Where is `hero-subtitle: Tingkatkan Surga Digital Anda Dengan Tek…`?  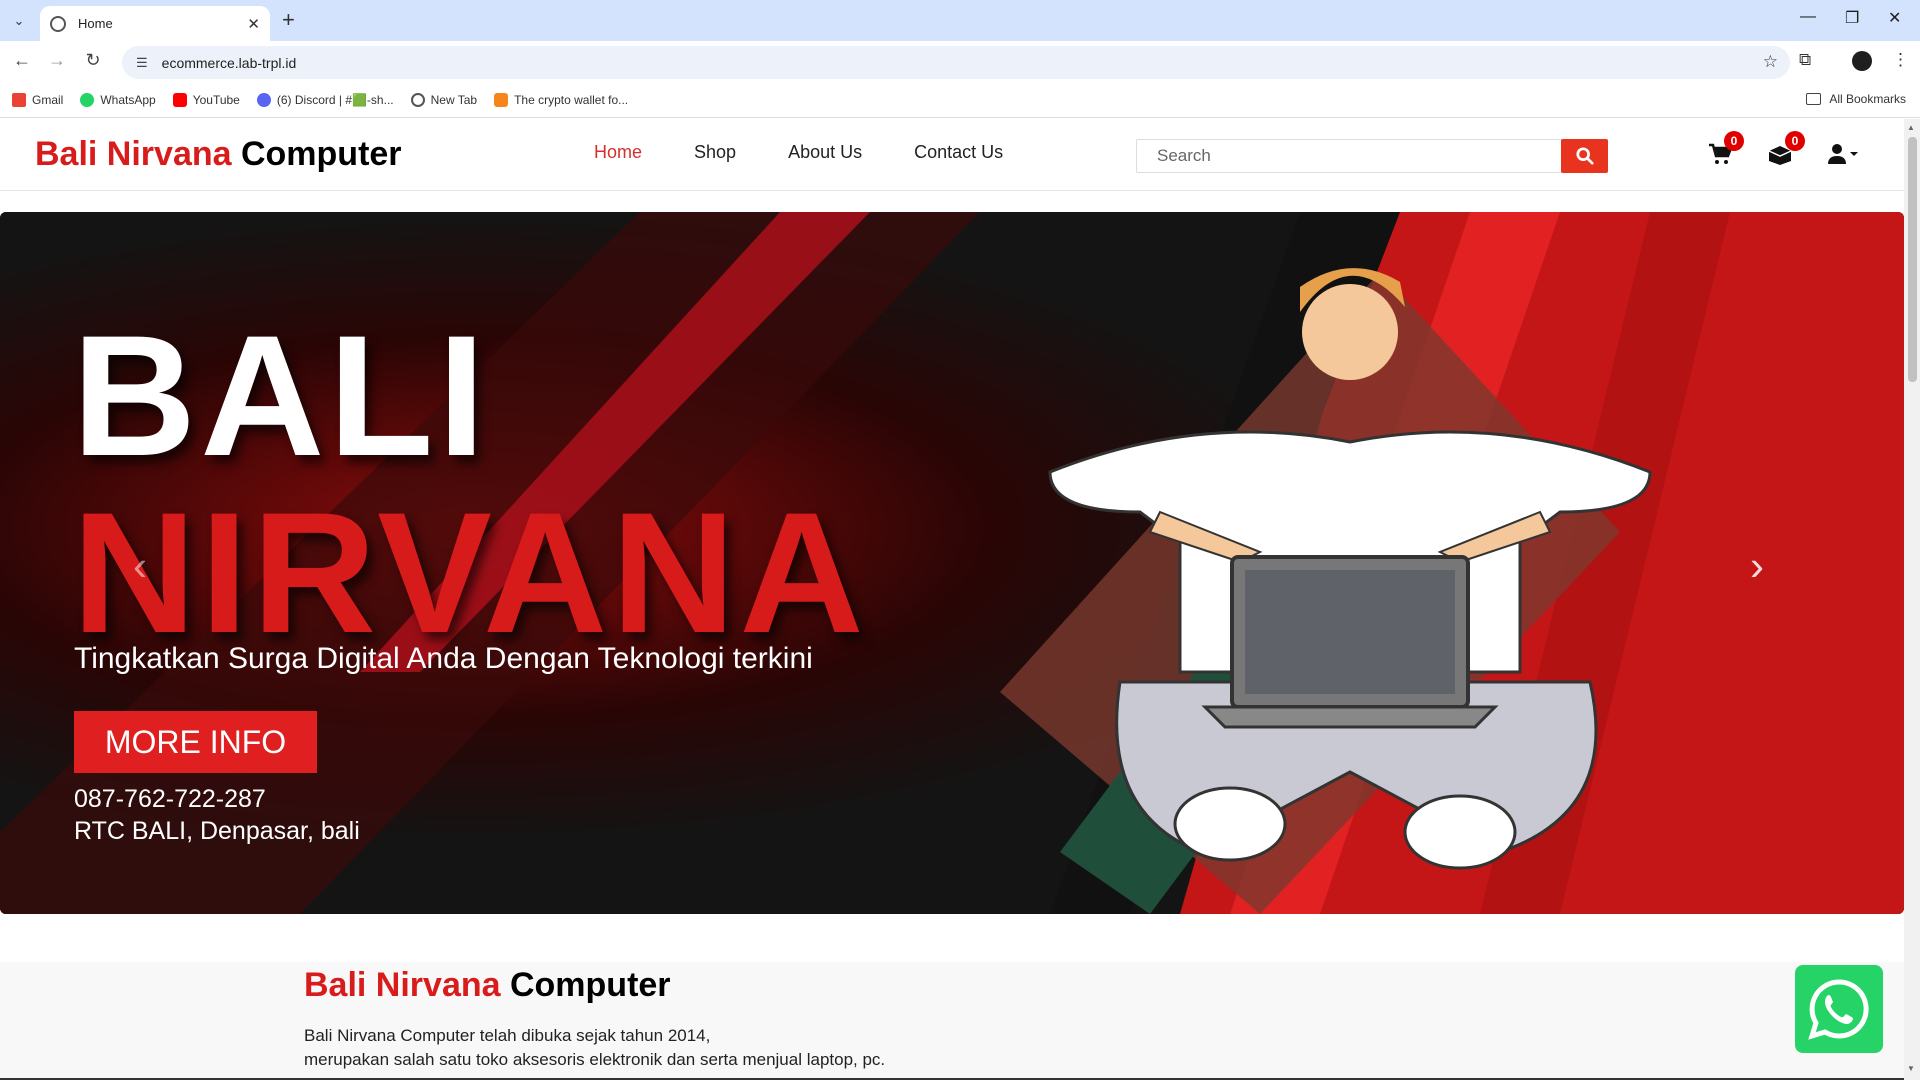 hero-subtitle: Tingkatkan Surga Digital Anda Dengan Tek… is located at coordinates (443, 658).